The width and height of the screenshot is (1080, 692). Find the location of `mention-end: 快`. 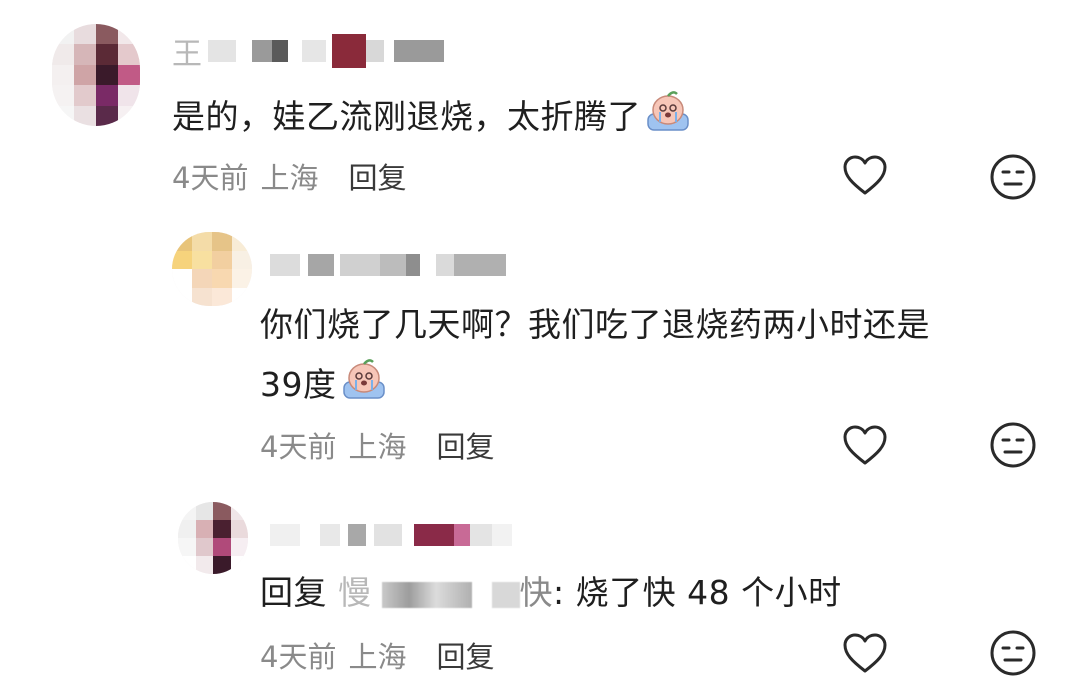

mention-end: 快 is located at coordinates (536, 592).